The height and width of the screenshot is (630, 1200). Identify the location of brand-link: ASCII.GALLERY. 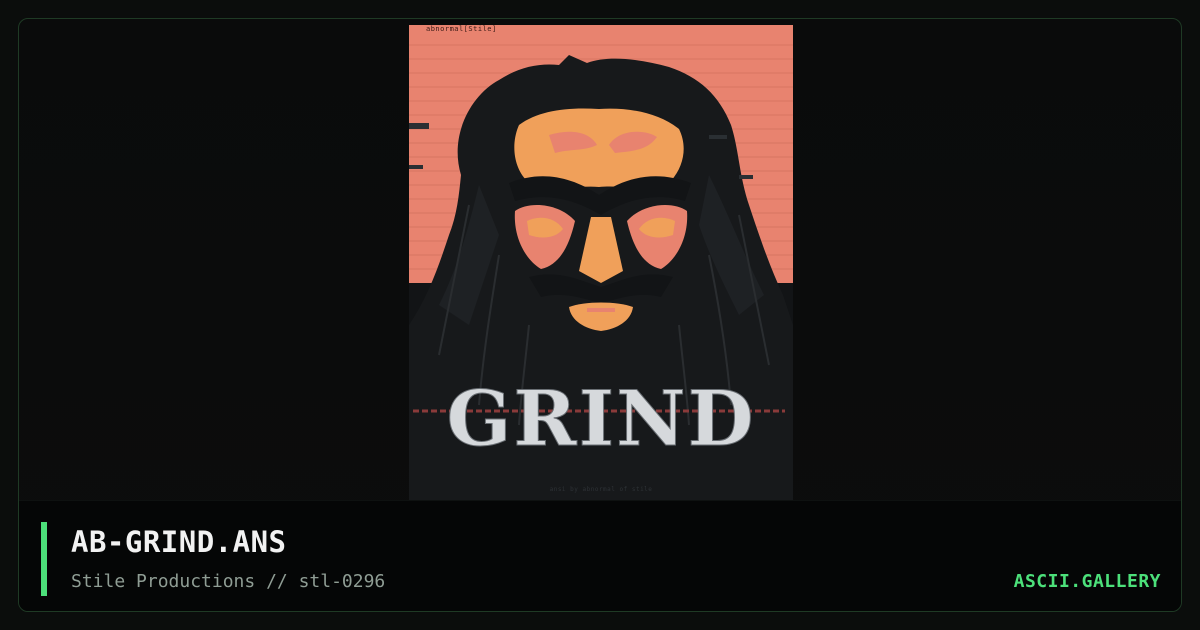
(1087, 581).